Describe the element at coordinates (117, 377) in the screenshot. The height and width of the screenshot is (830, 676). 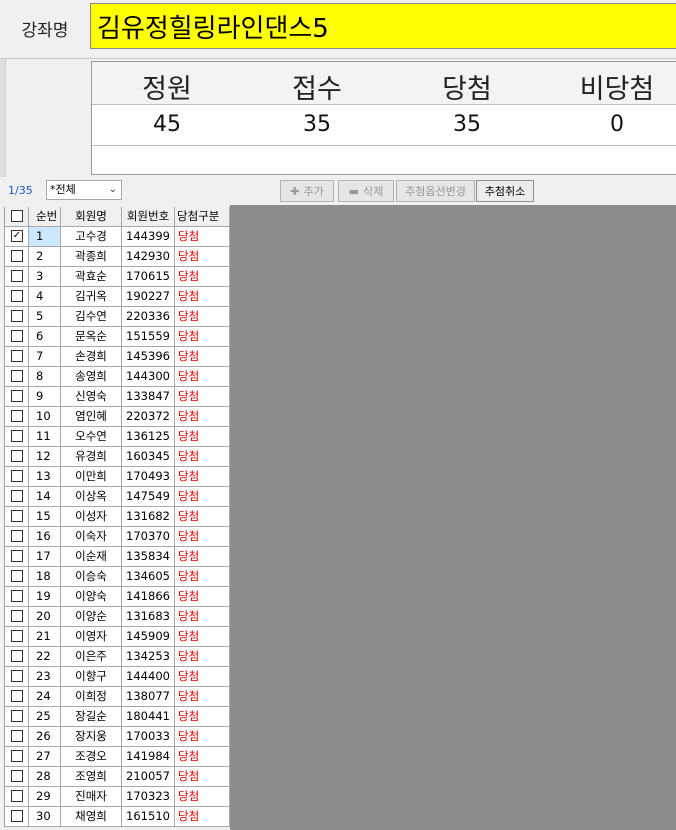
I see `table-row: 8 송영희 144300 당첨` at that location.